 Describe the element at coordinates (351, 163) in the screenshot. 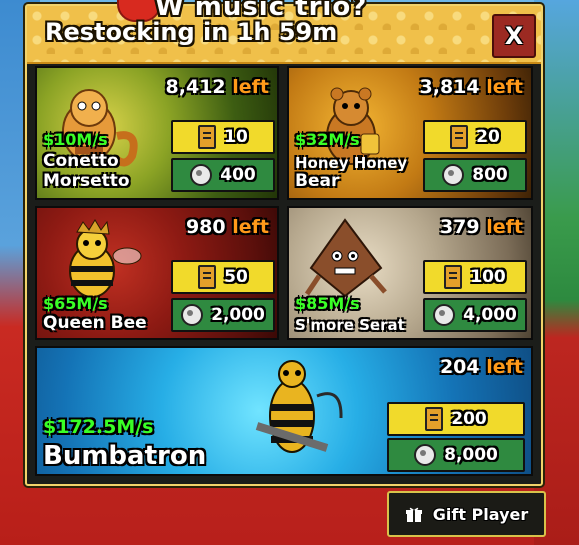

I see `pet-name-line-1: Honey Honey` at that location.